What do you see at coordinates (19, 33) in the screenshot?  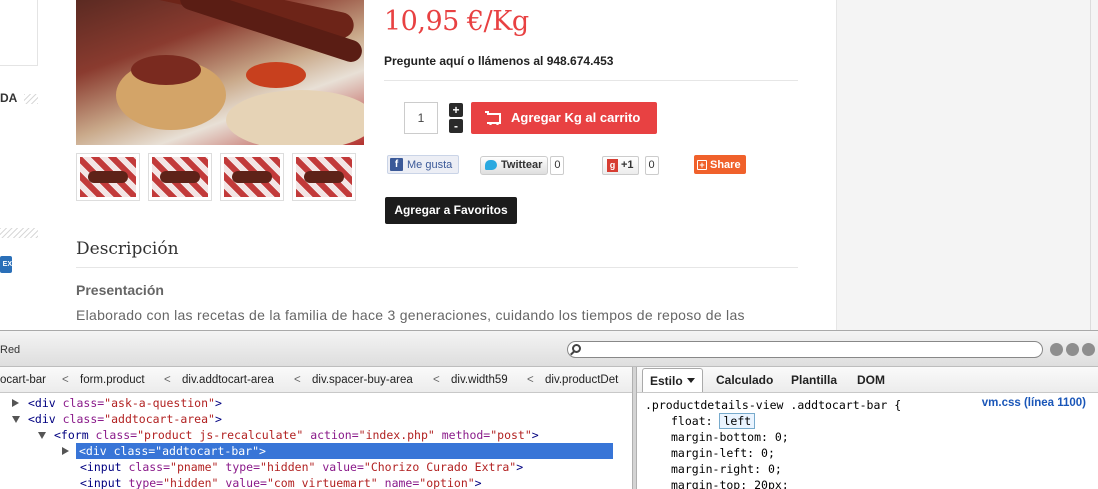 I see `left-box` at bounding box center [19, 33].